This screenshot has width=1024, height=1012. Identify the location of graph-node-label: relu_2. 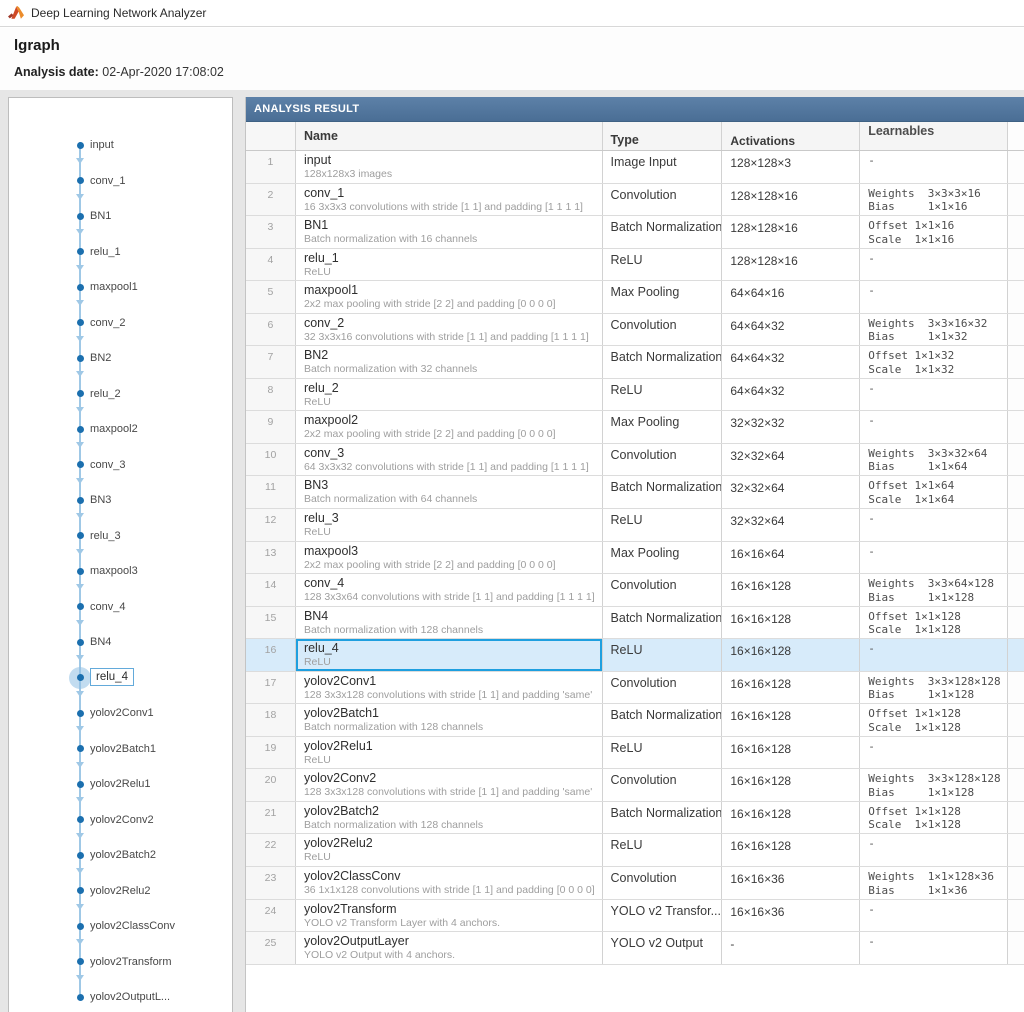
(105, 394).